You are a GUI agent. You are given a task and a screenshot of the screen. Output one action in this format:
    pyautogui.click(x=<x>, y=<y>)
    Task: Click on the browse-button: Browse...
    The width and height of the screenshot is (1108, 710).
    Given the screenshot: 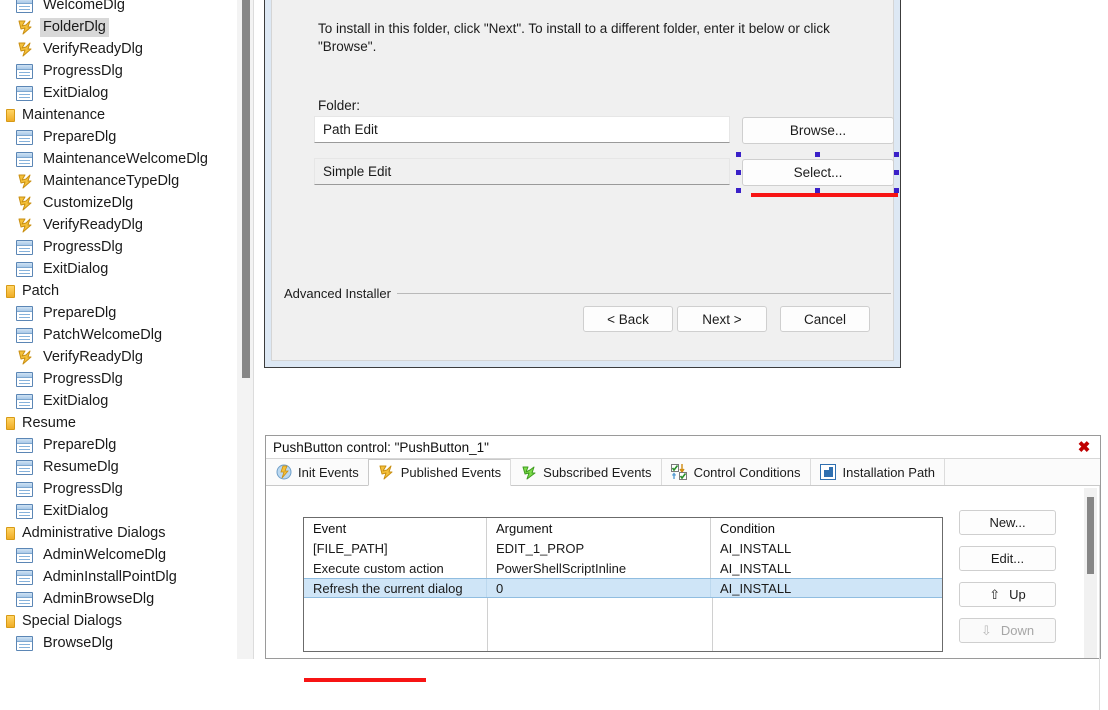 What is the action you would take?
    pyautogui.click(x=818, y=130)
    